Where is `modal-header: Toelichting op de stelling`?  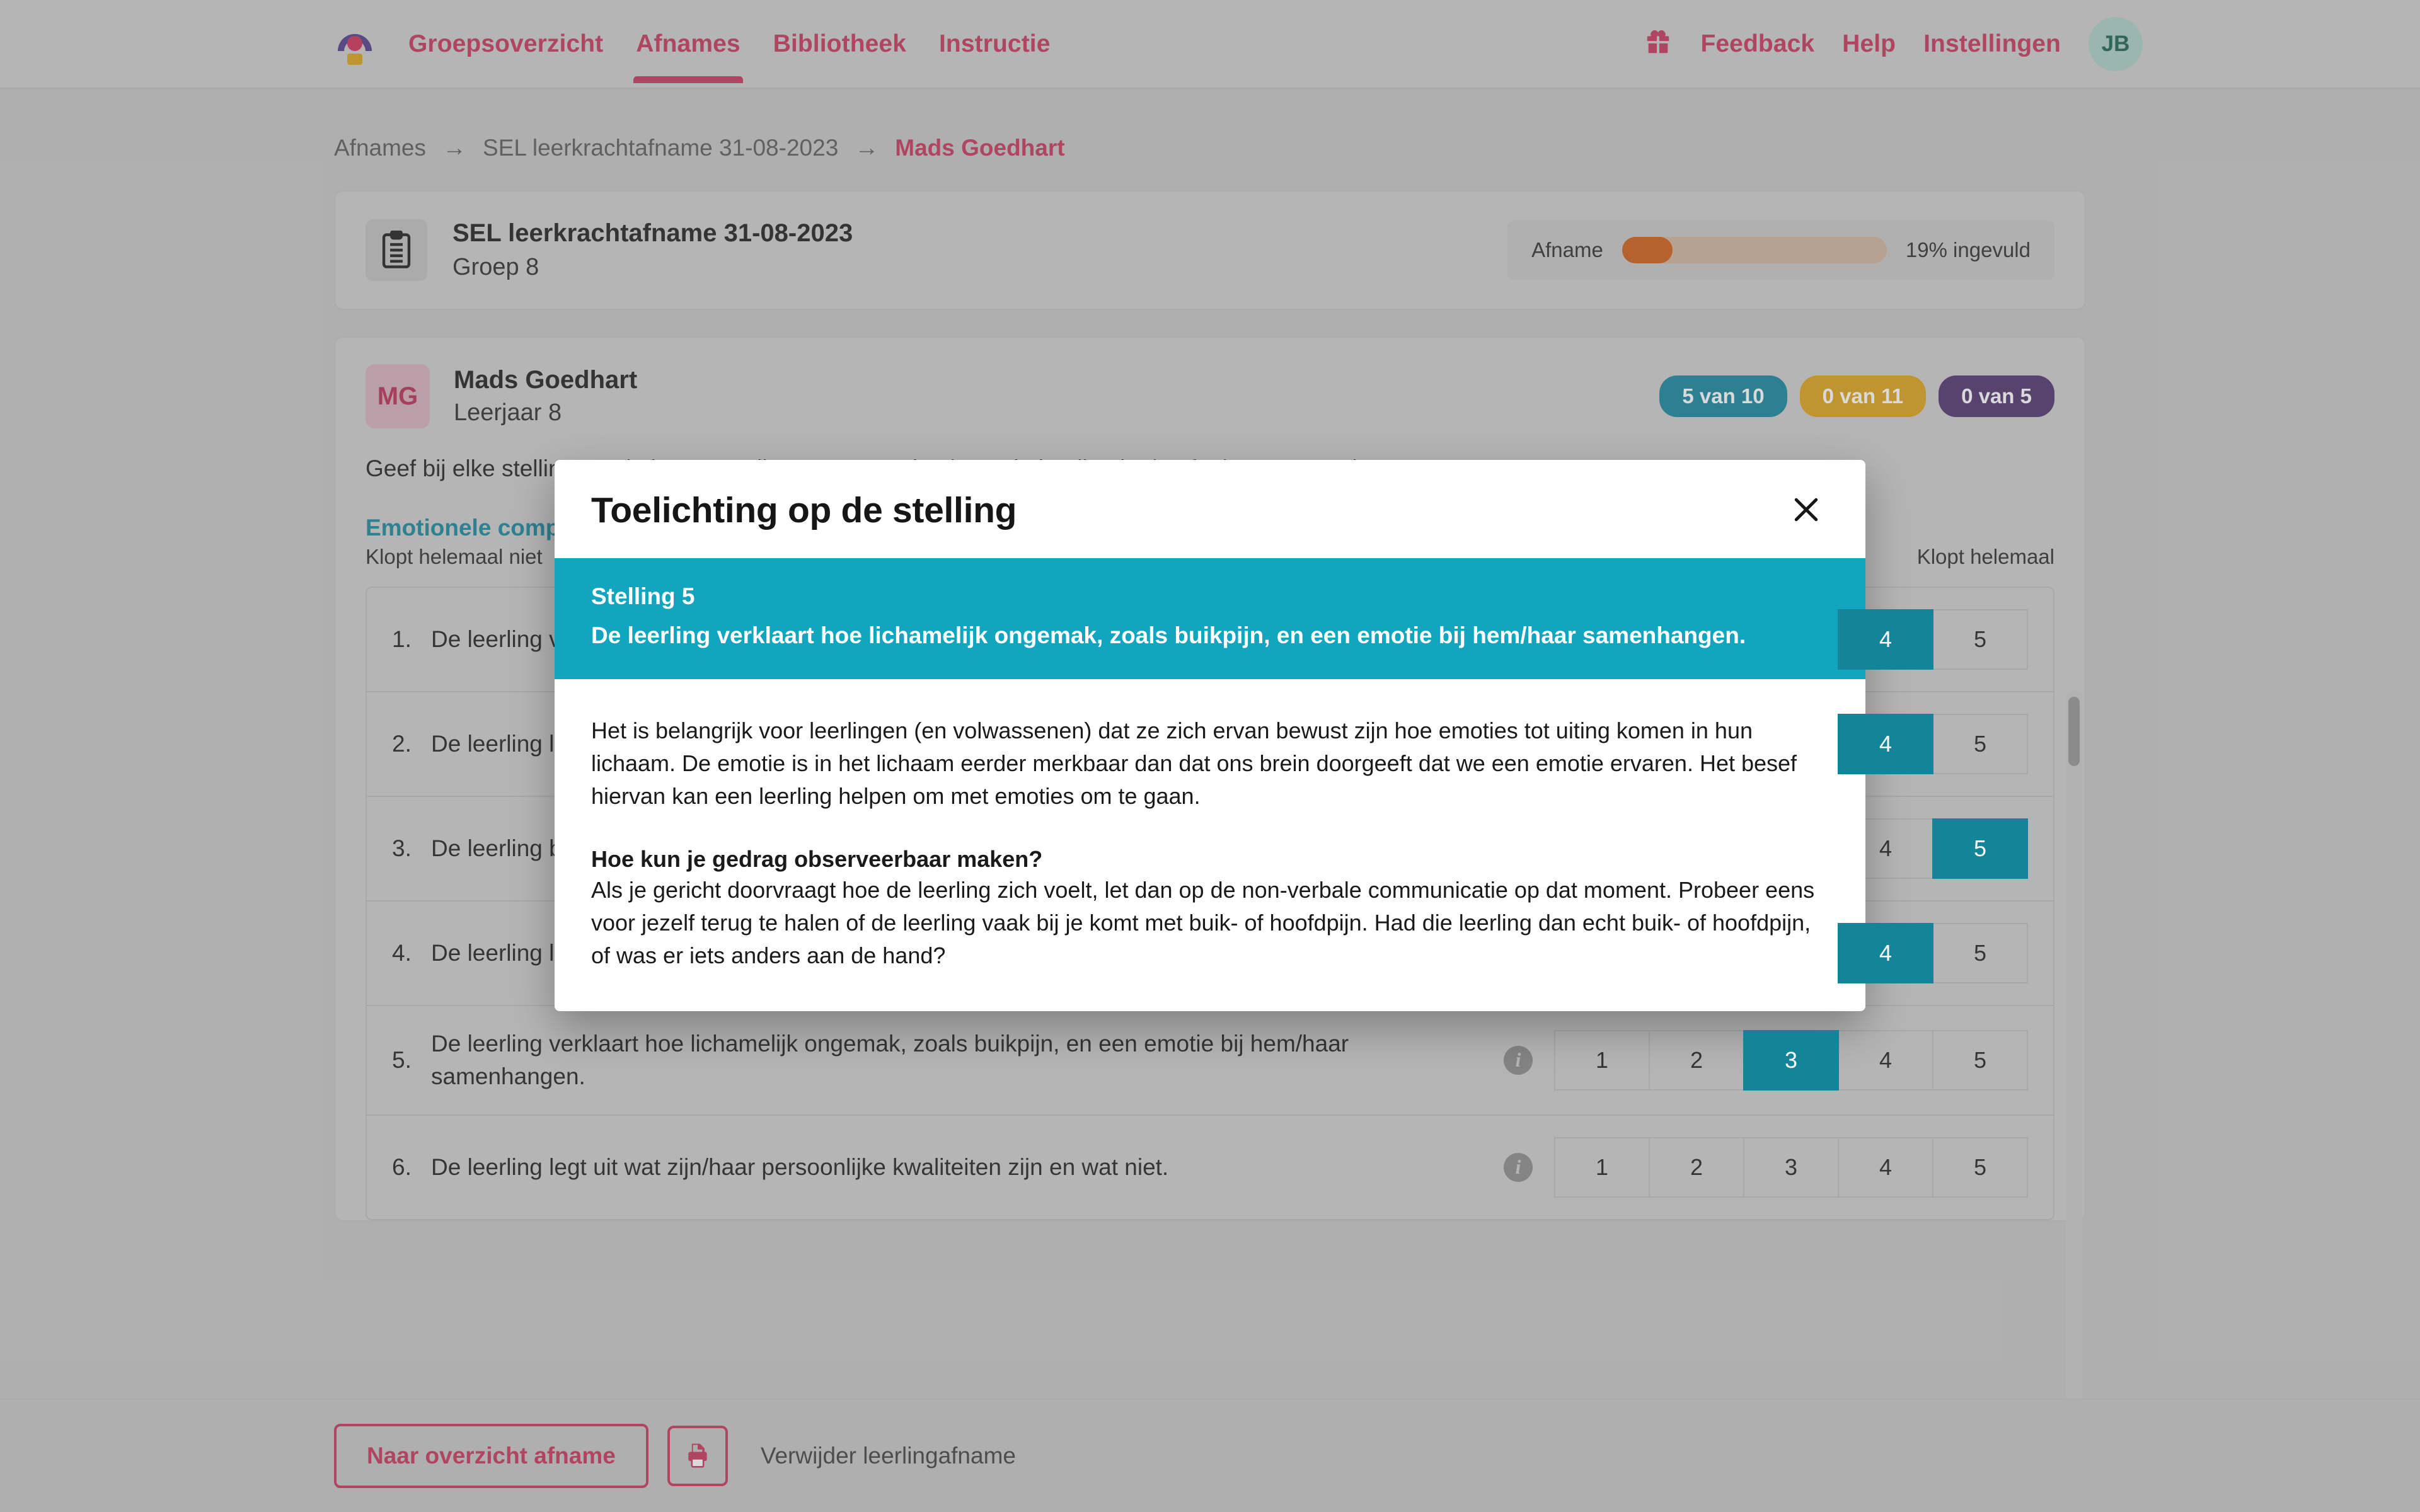
modal-header: Toelichting op de stelling is located at coordinates (1210, 509).